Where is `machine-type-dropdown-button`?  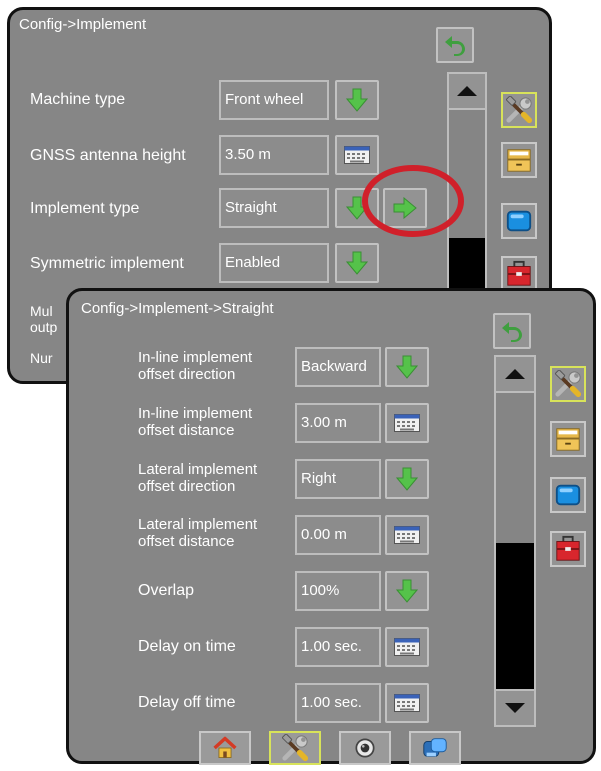
machine-type-dropdown-button is located at coordinates (357, 100).